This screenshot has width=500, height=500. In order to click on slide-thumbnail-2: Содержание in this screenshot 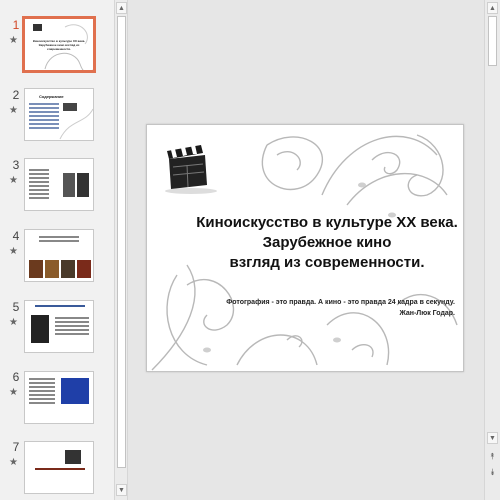, I will do `click(59, 114)`.